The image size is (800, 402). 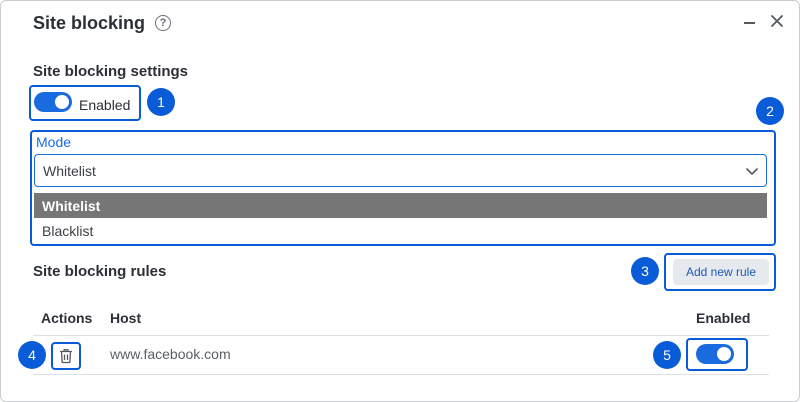 What do you see at coordinates (89, 23) in the screenshot?
I see `dialog-title: Site blocking` at bounding box center [89, 23].